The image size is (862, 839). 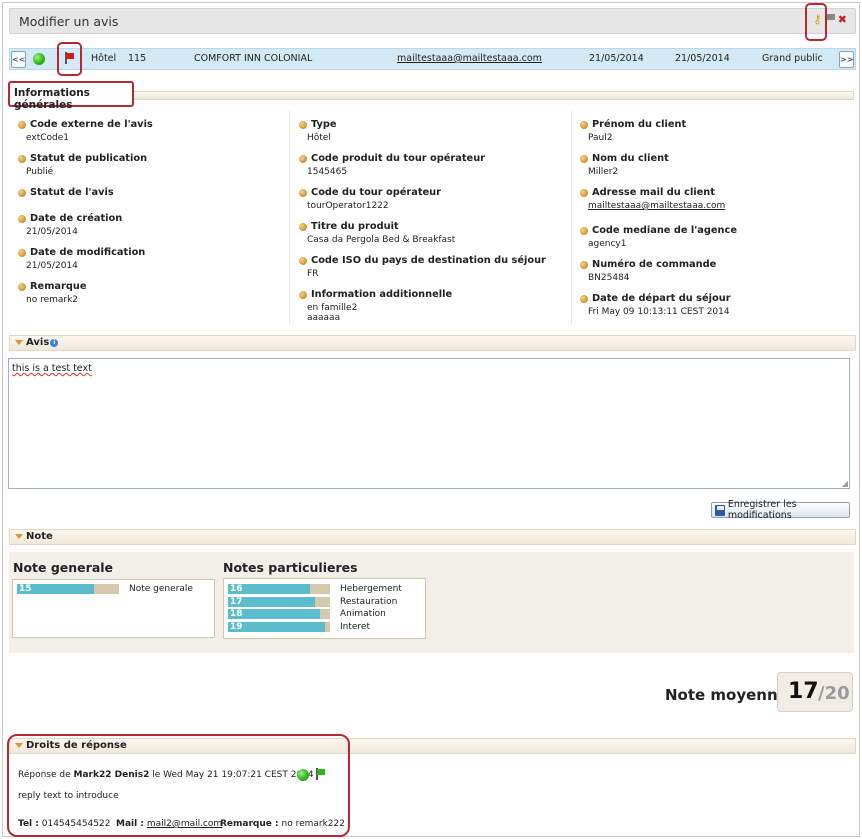 I want to click on field-code-externe: Code externe de l'avis extCode1, so click(x=148, y=131).